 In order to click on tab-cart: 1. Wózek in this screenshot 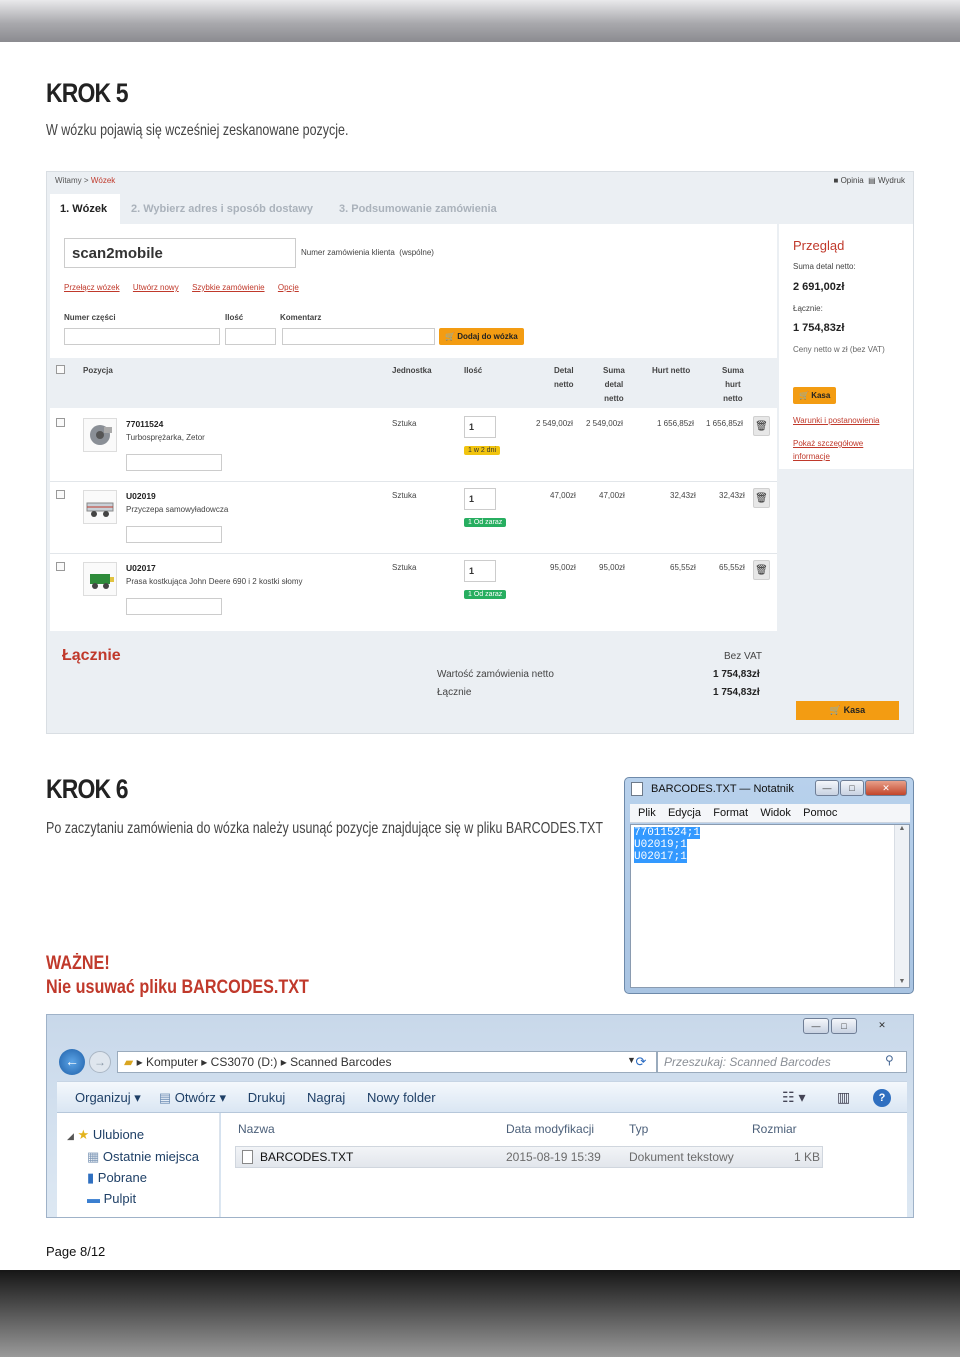, I will do `click(85, 209)`.